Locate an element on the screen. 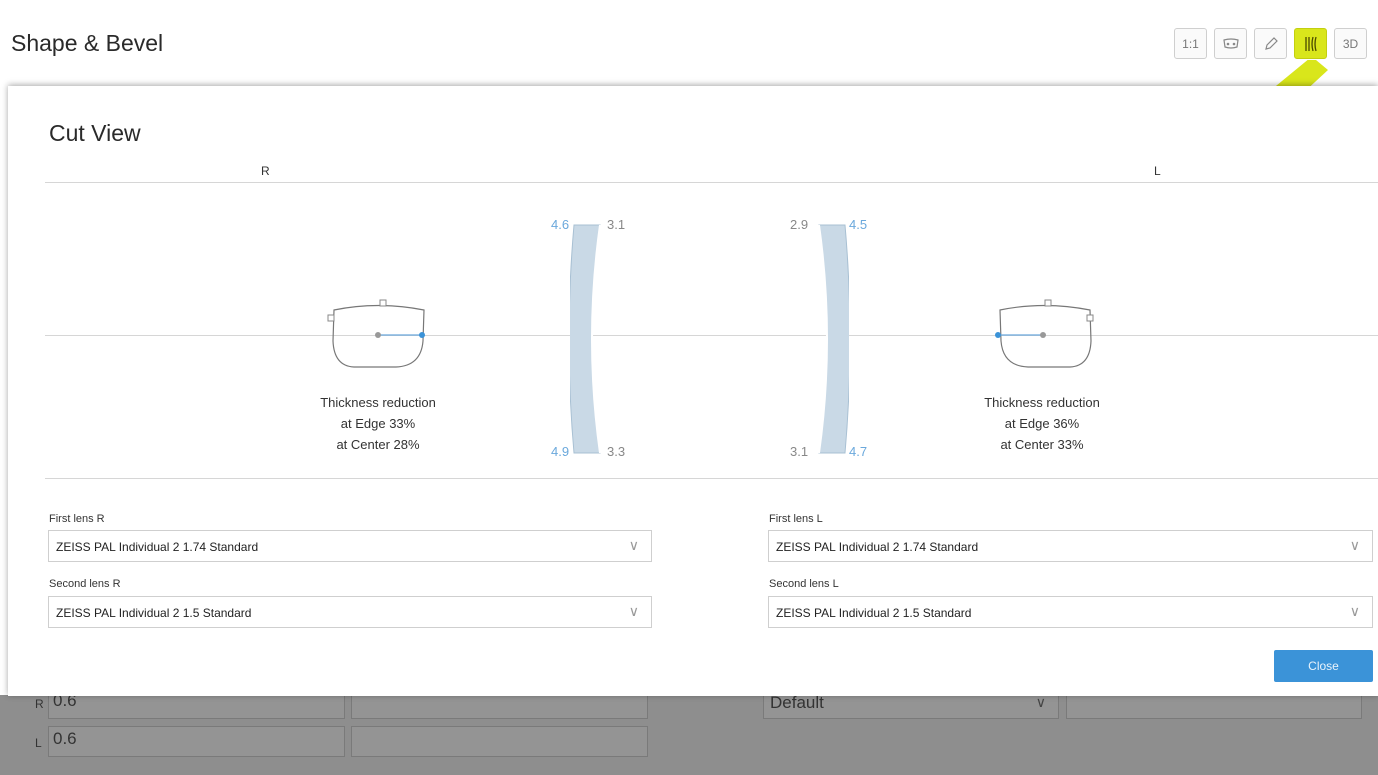 The image size is (1378, 775). frame-shape-button is located at coordinates (1230, 43).